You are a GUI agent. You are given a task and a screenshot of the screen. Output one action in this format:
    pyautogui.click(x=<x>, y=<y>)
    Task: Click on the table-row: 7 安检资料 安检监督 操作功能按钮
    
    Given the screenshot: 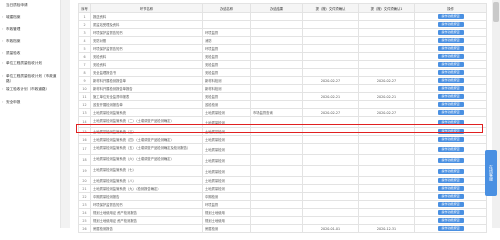 What is the action you would take?
    pyautogui.click(x=282, y=64)
    